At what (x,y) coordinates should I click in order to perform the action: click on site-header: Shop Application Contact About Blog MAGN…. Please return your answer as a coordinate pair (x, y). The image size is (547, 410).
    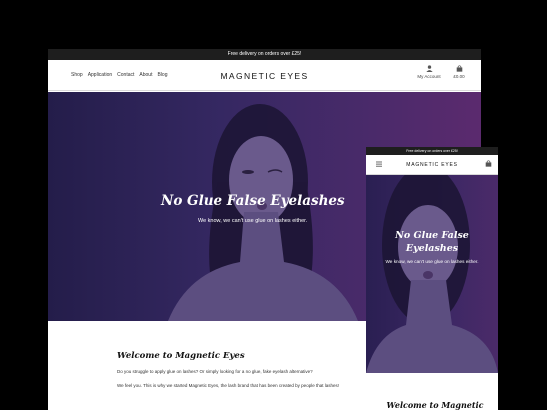
    Looking at the image, I should click on (264, 75).